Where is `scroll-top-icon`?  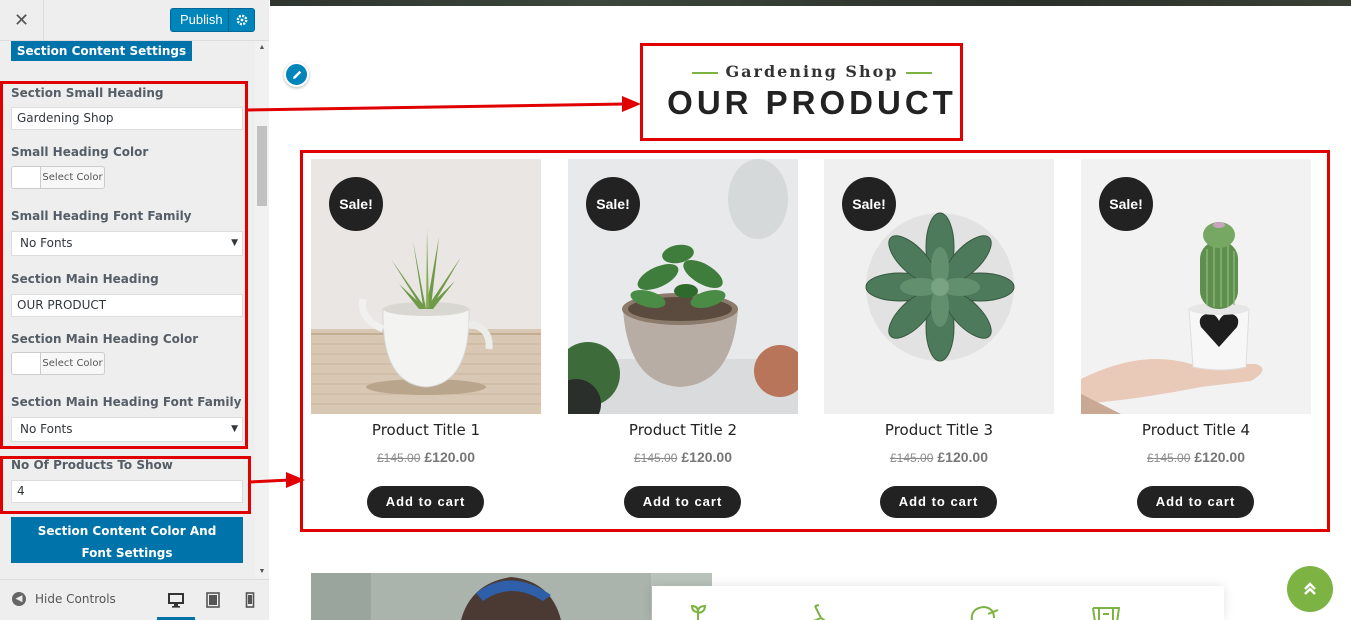 scroll-top-icon is located at coordinates (1310, 589).